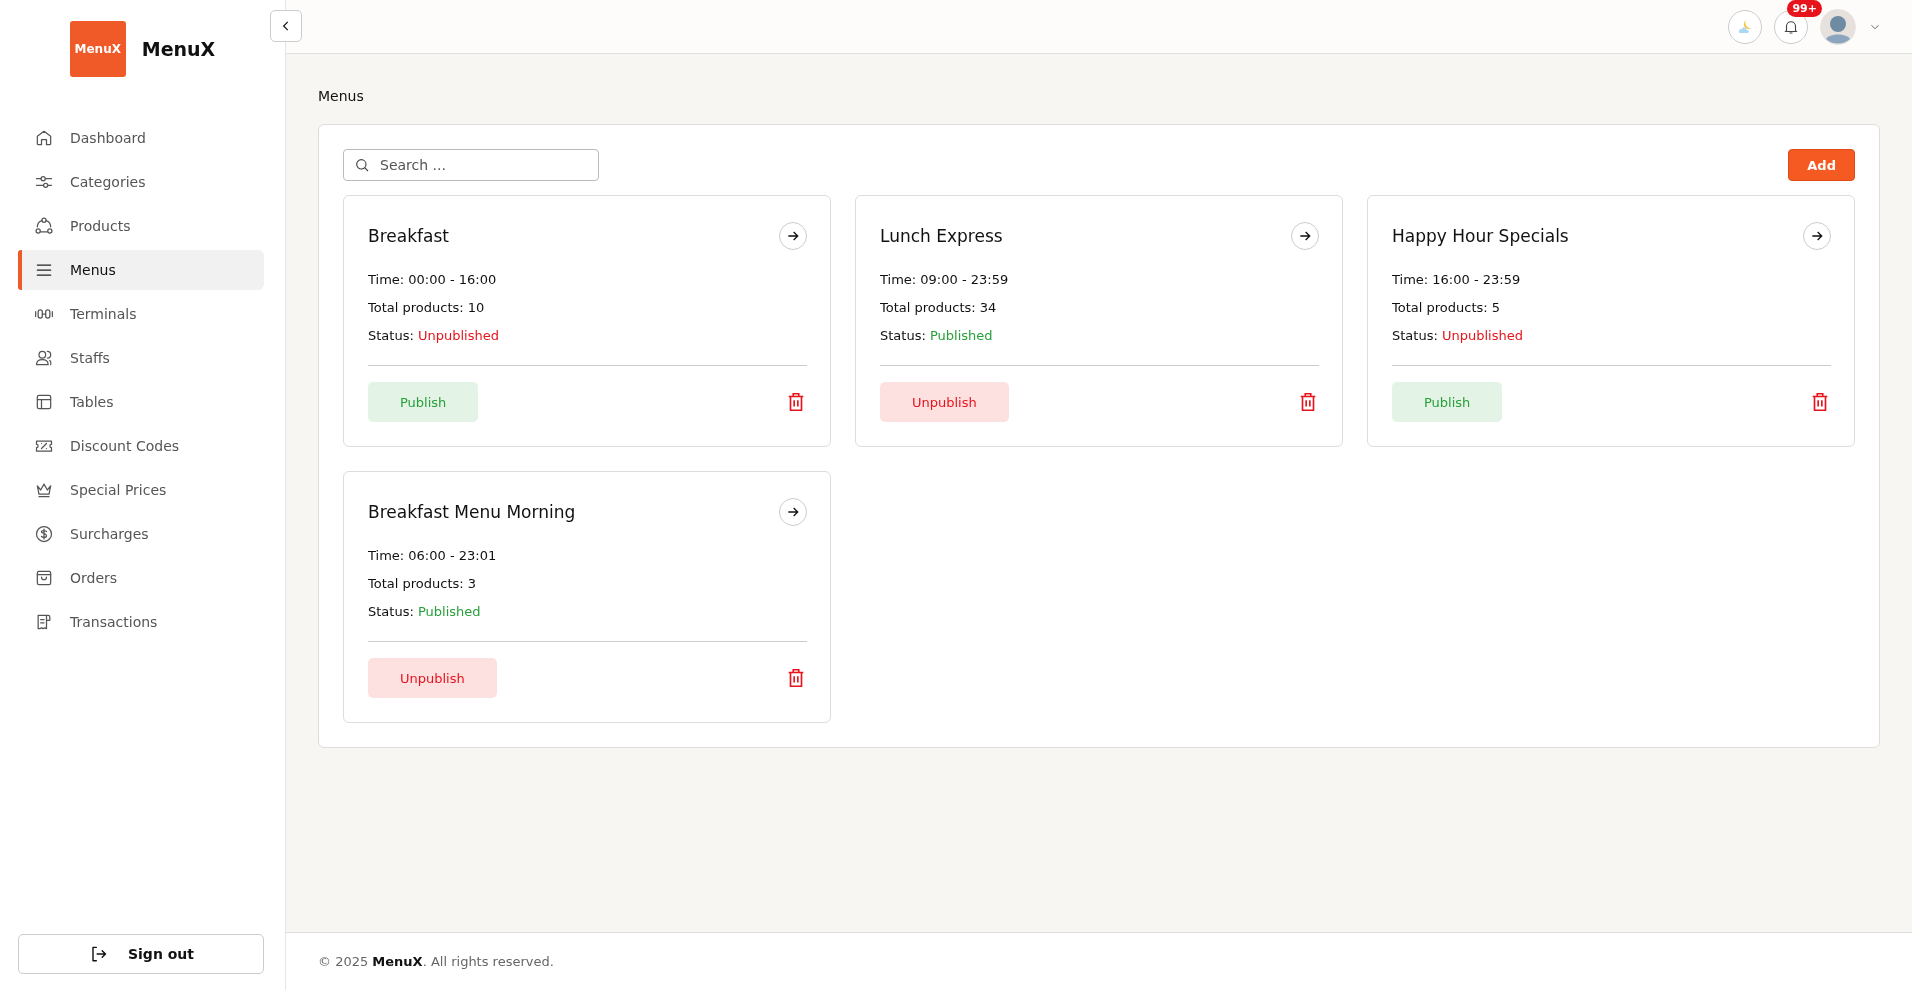 The height and width of the screenshot is (990, 1912). Describe the element at coordinates (433, 279) in the screenshot. I see `menu-time: Time: 00:00 - 16:00` at that location.